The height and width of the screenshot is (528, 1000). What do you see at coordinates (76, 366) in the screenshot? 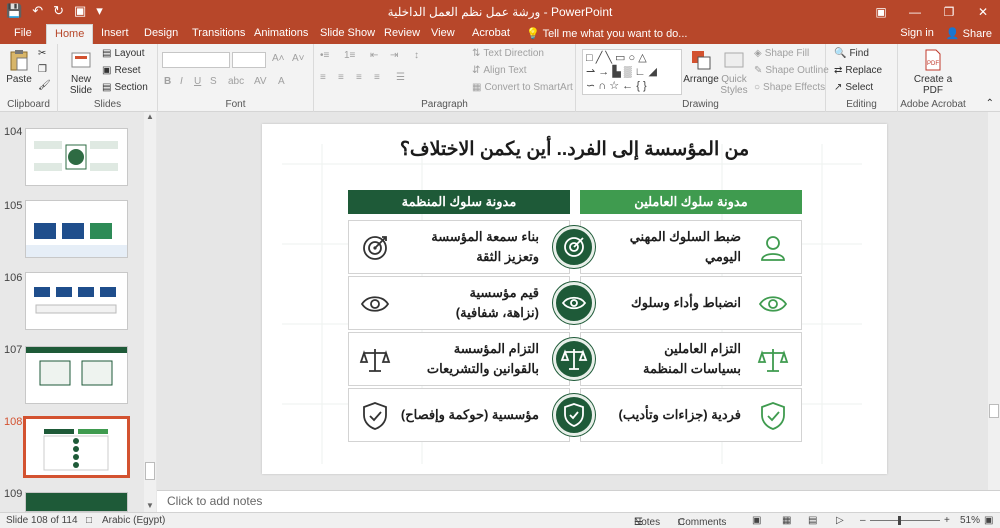
I see `thumb-107-preview` at bounding box center [76, 366].